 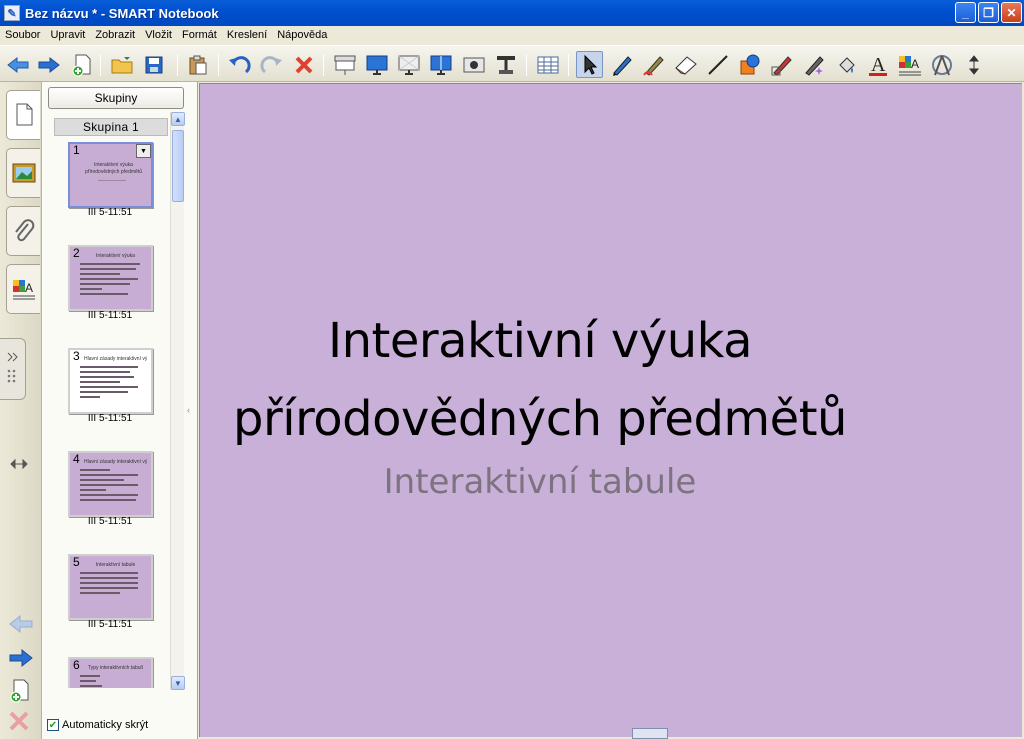 I want to click on page-sorter-tab, so click(x=23, y=115).